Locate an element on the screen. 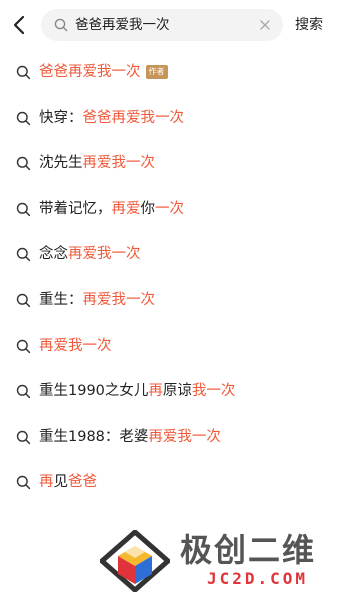 Image resolution: width=345 pixels, height=594 pixels. suggestion-text: 重生1990之女儿再原谅我一次 is located at coordinates (137, 391).